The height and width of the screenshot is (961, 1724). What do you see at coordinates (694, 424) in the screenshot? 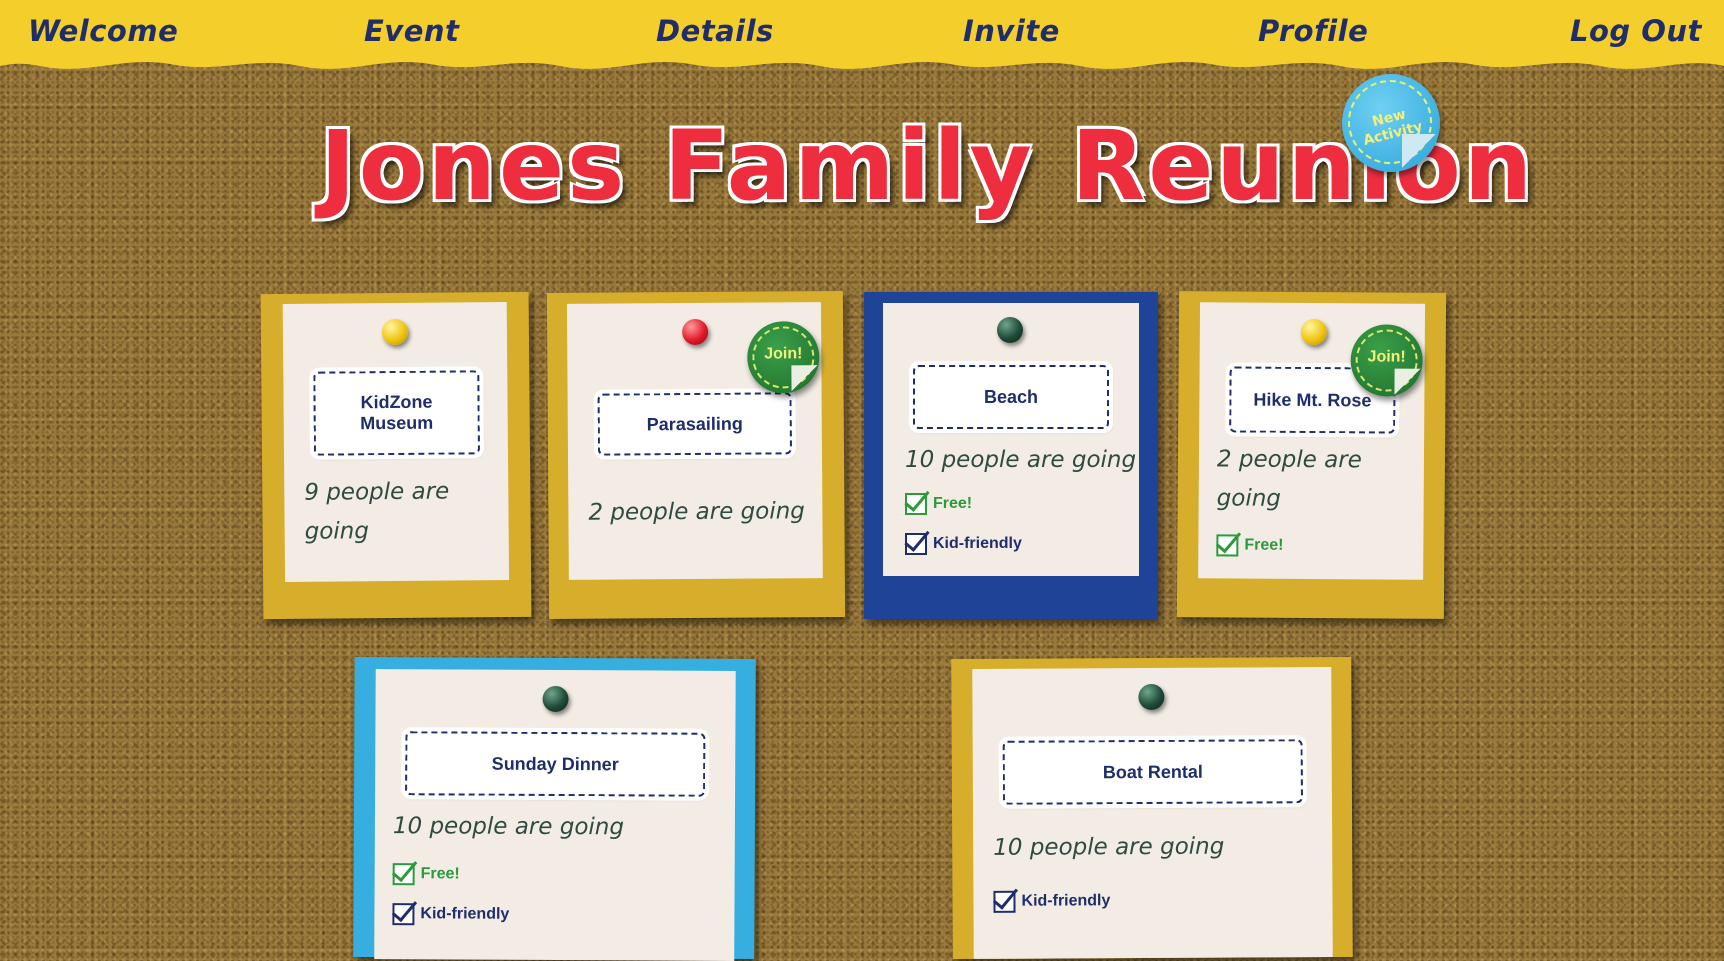
I see `activity-name-label: Parasailing` at bounding box center [694, 424].